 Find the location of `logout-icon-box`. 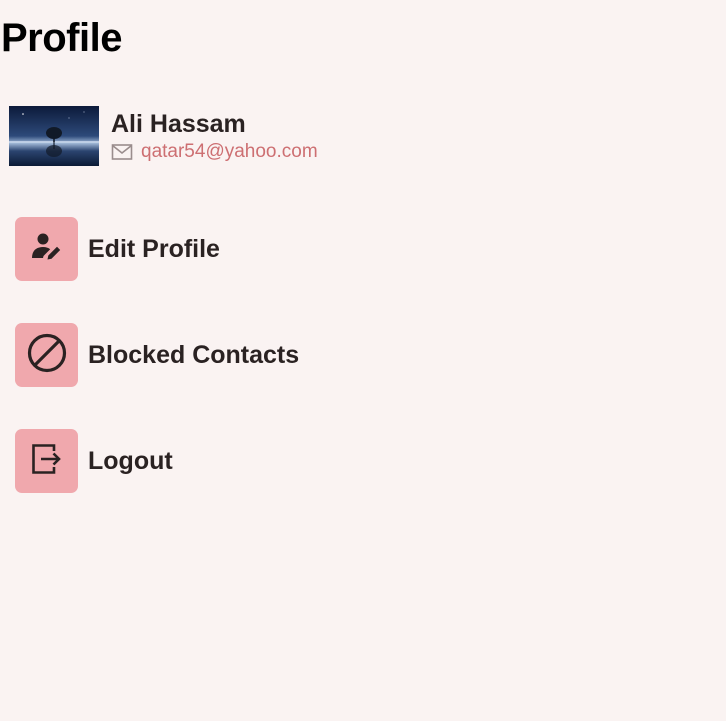

logout-icon-box is located at coordinates (46, 461).